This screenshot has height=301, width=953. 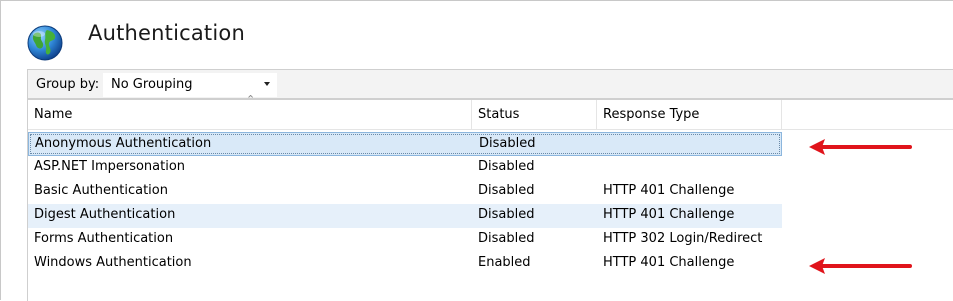 I want to click on list-header: Name ⌃ Status Response Type, so click(x=490, y=112).